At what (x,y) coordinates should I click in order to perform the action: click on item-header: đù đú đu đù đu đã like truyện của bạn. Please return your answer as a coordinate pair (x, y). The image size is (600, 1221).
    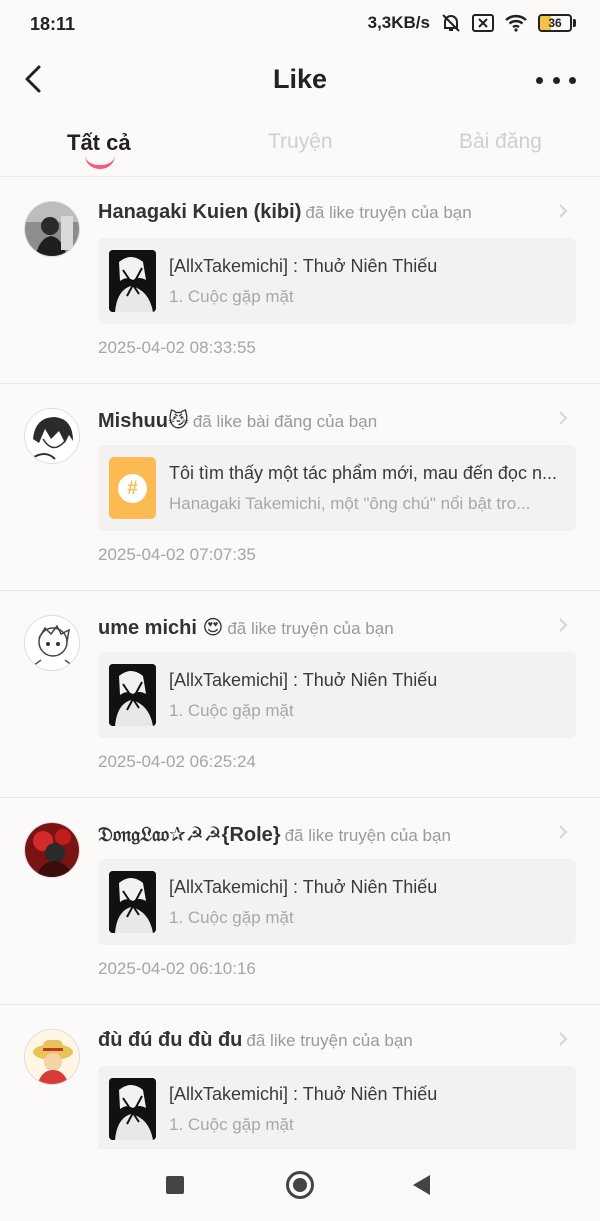
    Looking at the image, I should click on (329, 1040).